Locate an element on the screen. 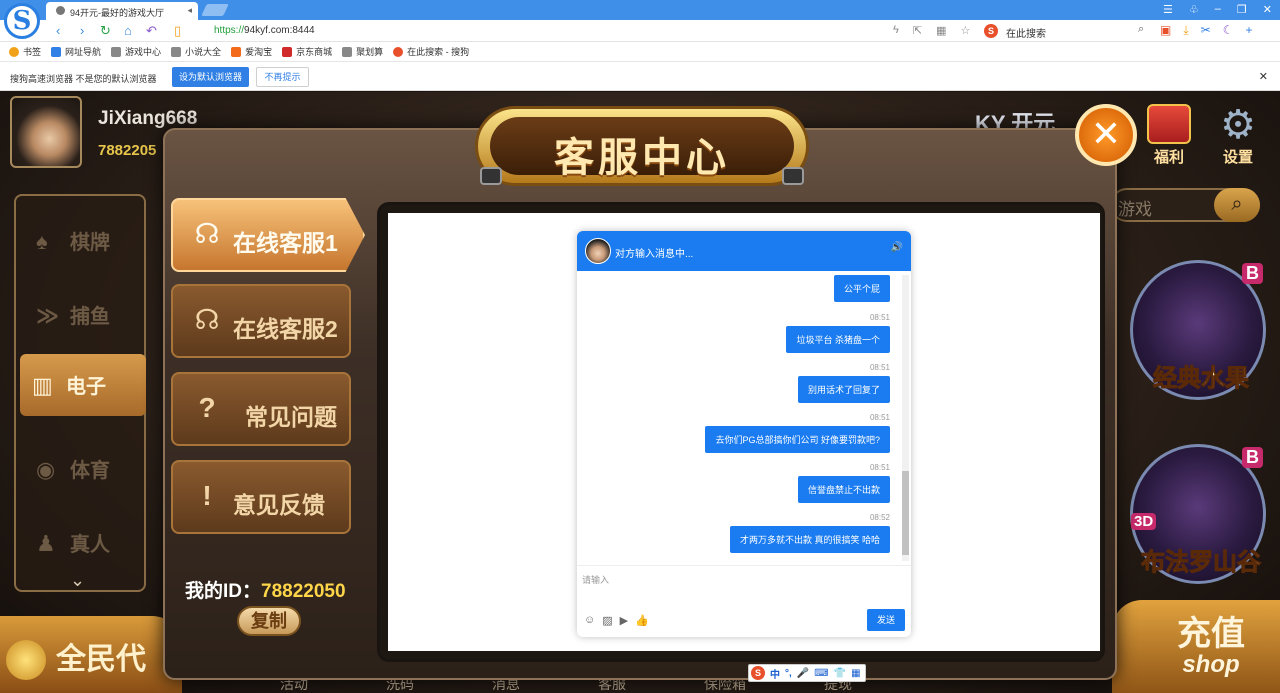 Image resolution: width=1280 pixels, height=693 pixels. bookmark-item: 游戏中心 is located at coordinates (136, 51).